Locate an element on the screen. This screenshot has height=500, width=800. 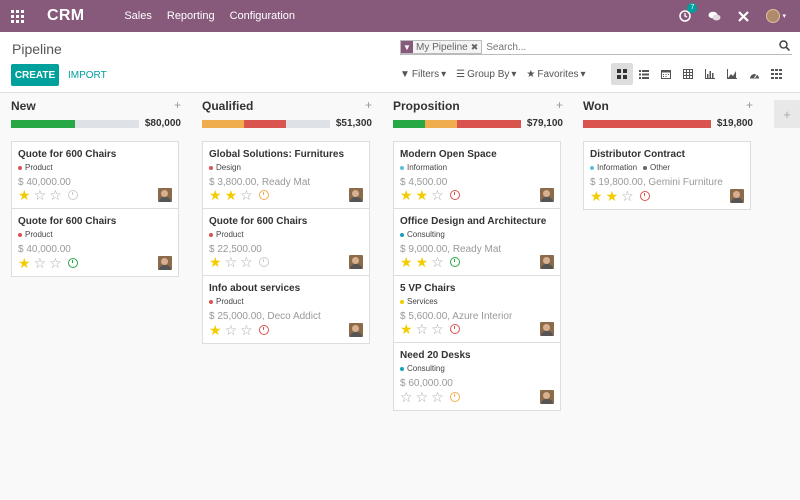
search-input is located at coordinates (631, 47).